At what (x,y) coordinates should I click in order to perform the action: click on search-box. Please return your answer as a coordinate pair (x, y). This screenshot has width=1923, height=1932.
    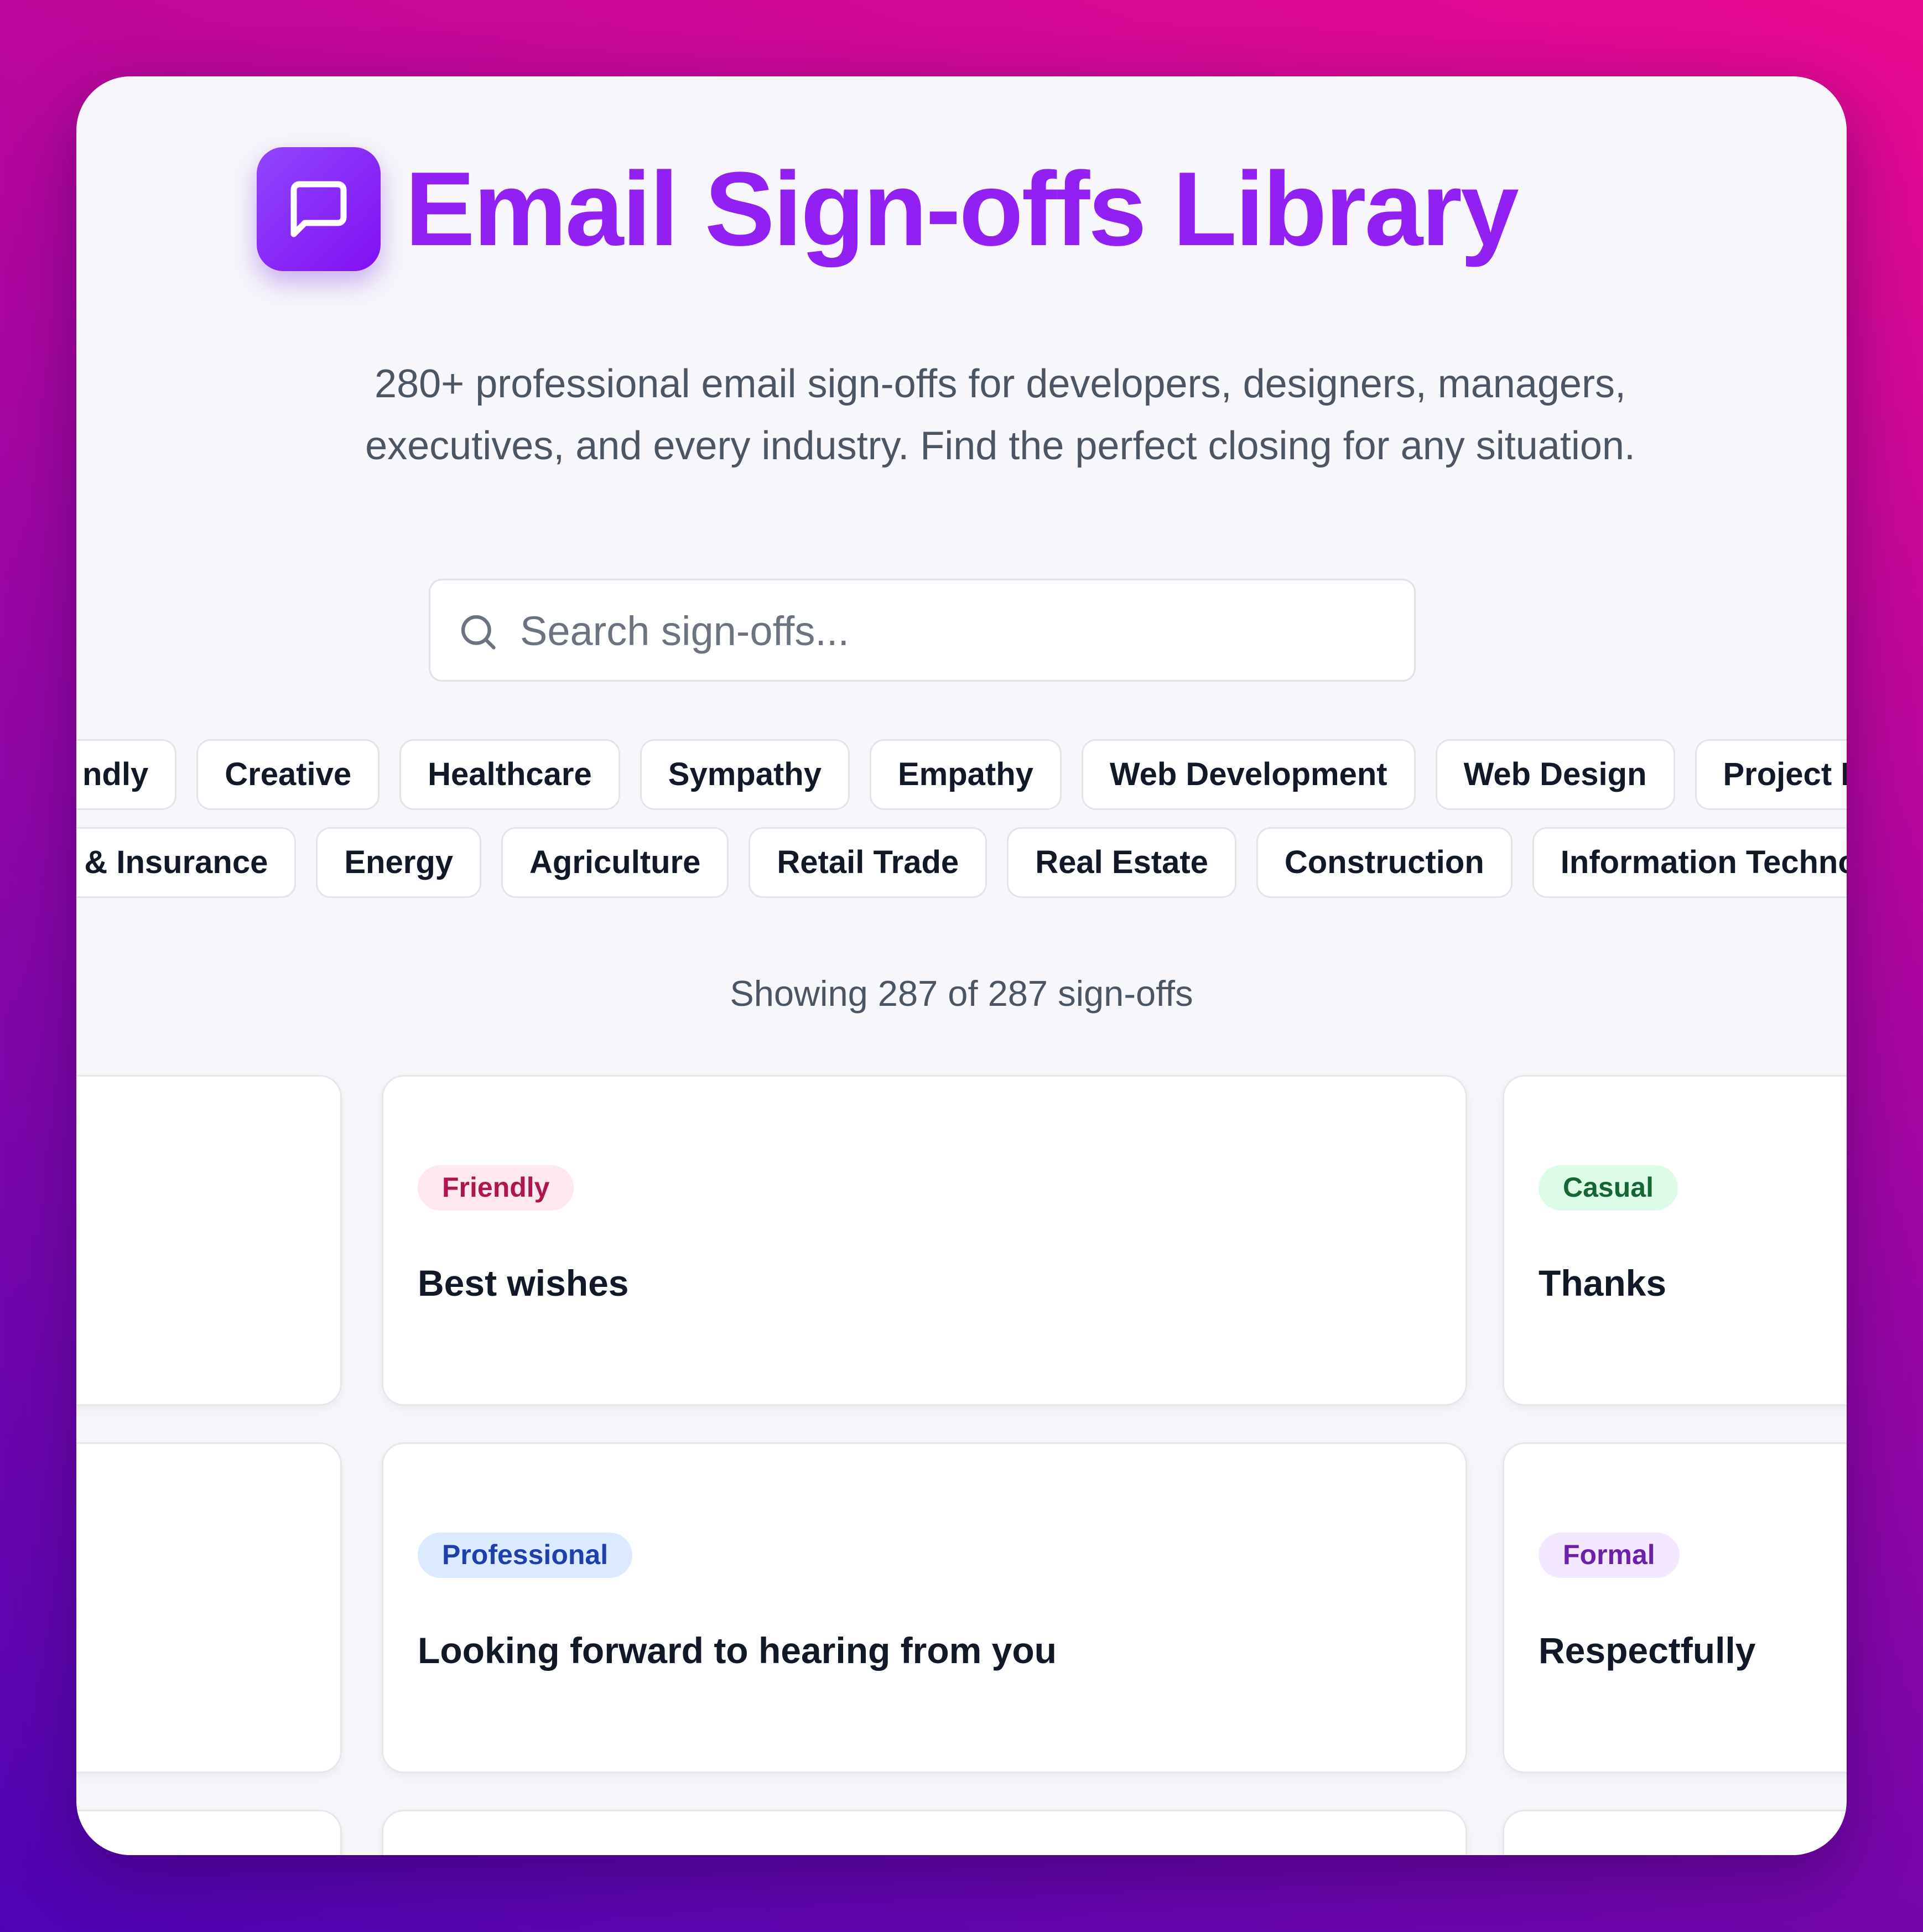
    Looking at the image, I should click on (922, 630).